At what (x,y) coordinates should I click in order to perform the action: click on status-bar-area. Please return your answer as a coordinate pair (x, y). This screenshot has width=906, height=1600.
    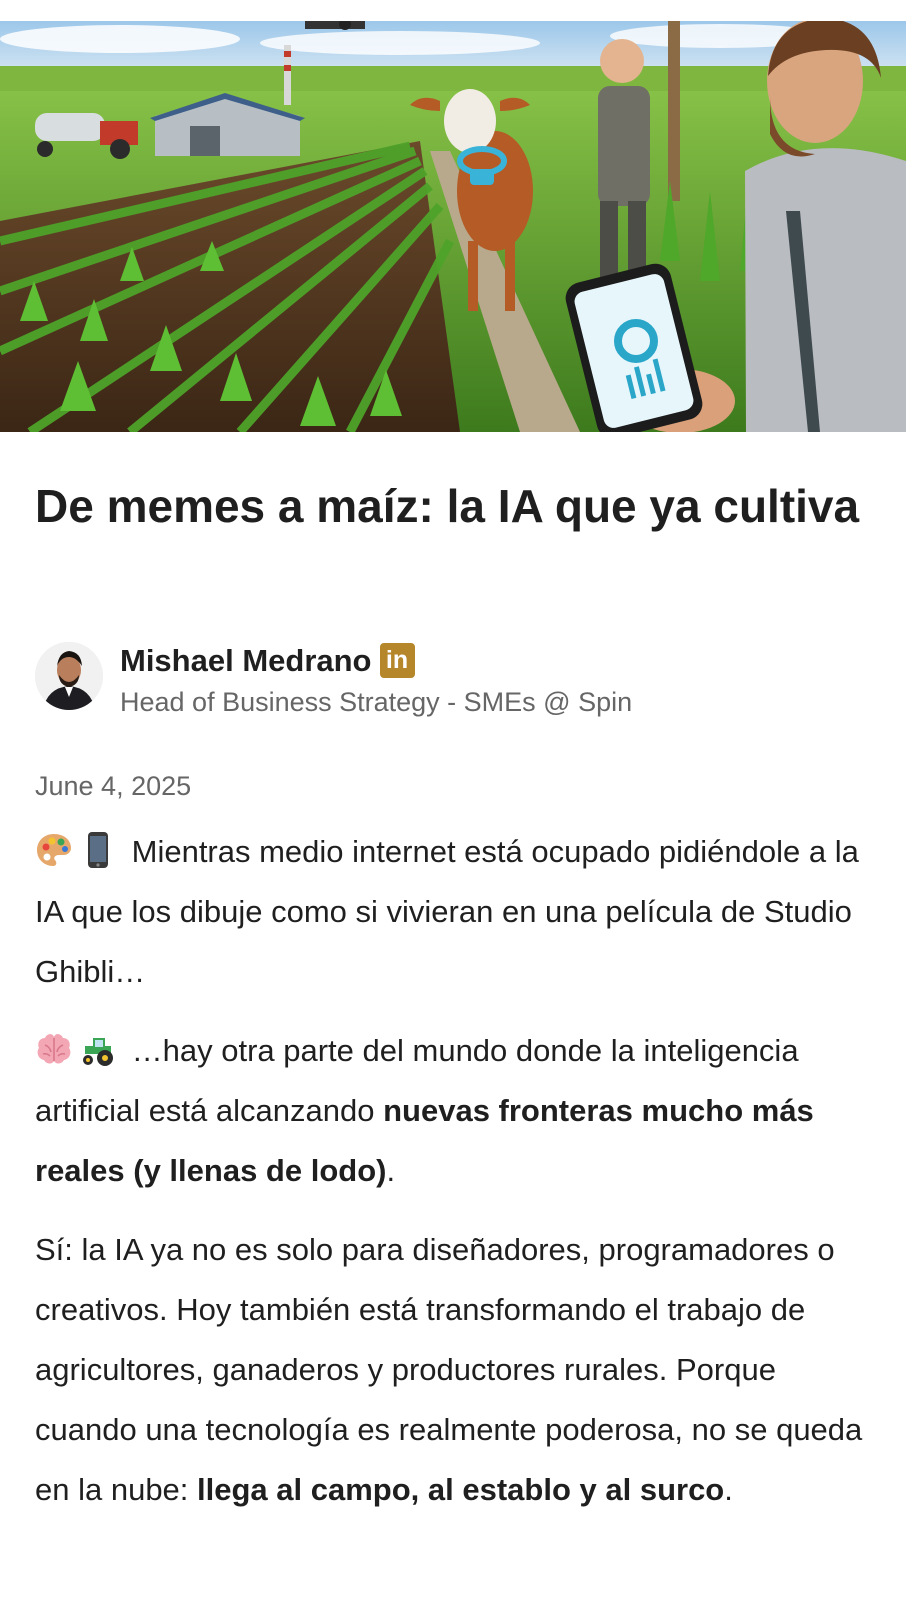
    Looking at the image, I should click on (453, 10).